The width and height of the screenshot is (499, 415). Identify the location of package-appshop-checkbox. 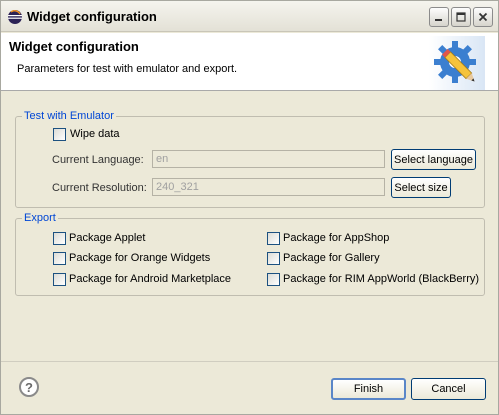
(273, 238).